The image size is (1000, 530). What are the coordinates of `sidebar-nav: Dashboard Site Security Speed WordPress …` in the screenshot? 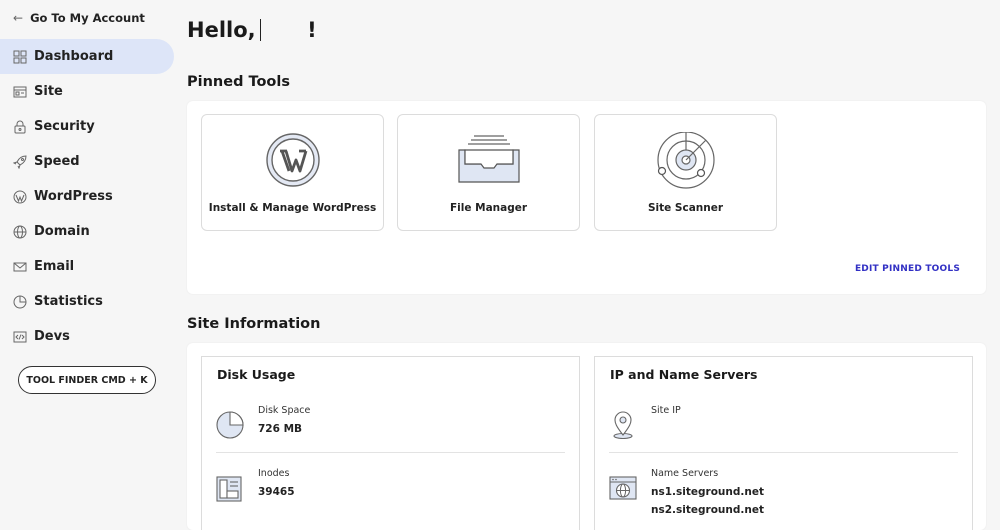 It's located at (87, 196).